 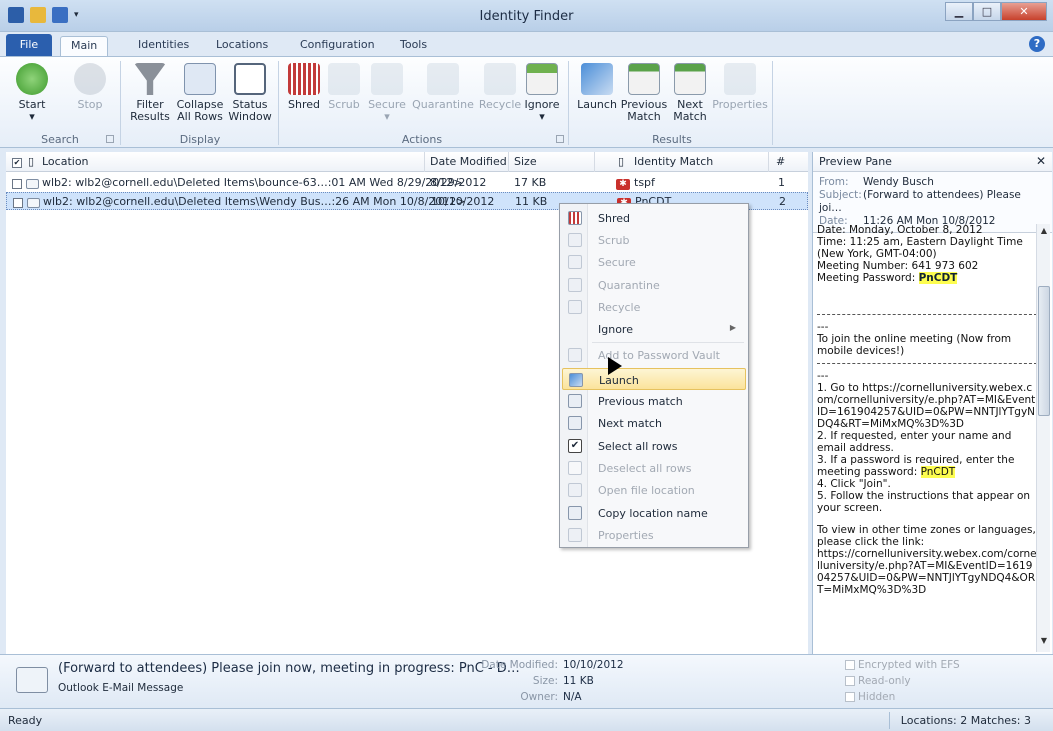 What do you see at coordinates (575, 423) in the screenshot?
I see `next-icon` at bounding box center [575, 423].